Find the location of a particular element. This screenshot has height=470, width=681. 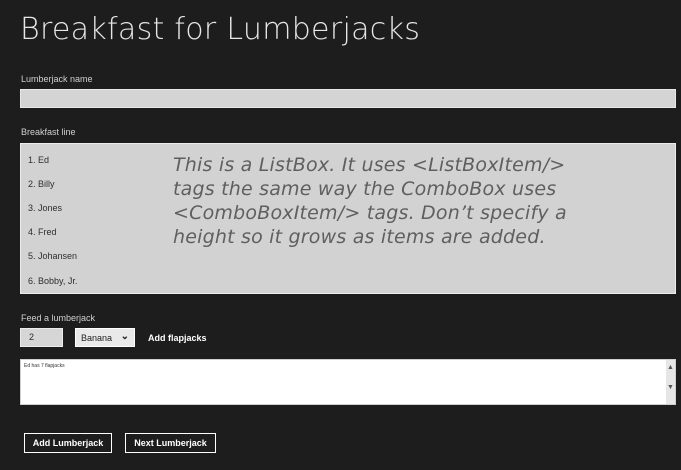

lumberjack-name-input is located at coordinates (348, 98).